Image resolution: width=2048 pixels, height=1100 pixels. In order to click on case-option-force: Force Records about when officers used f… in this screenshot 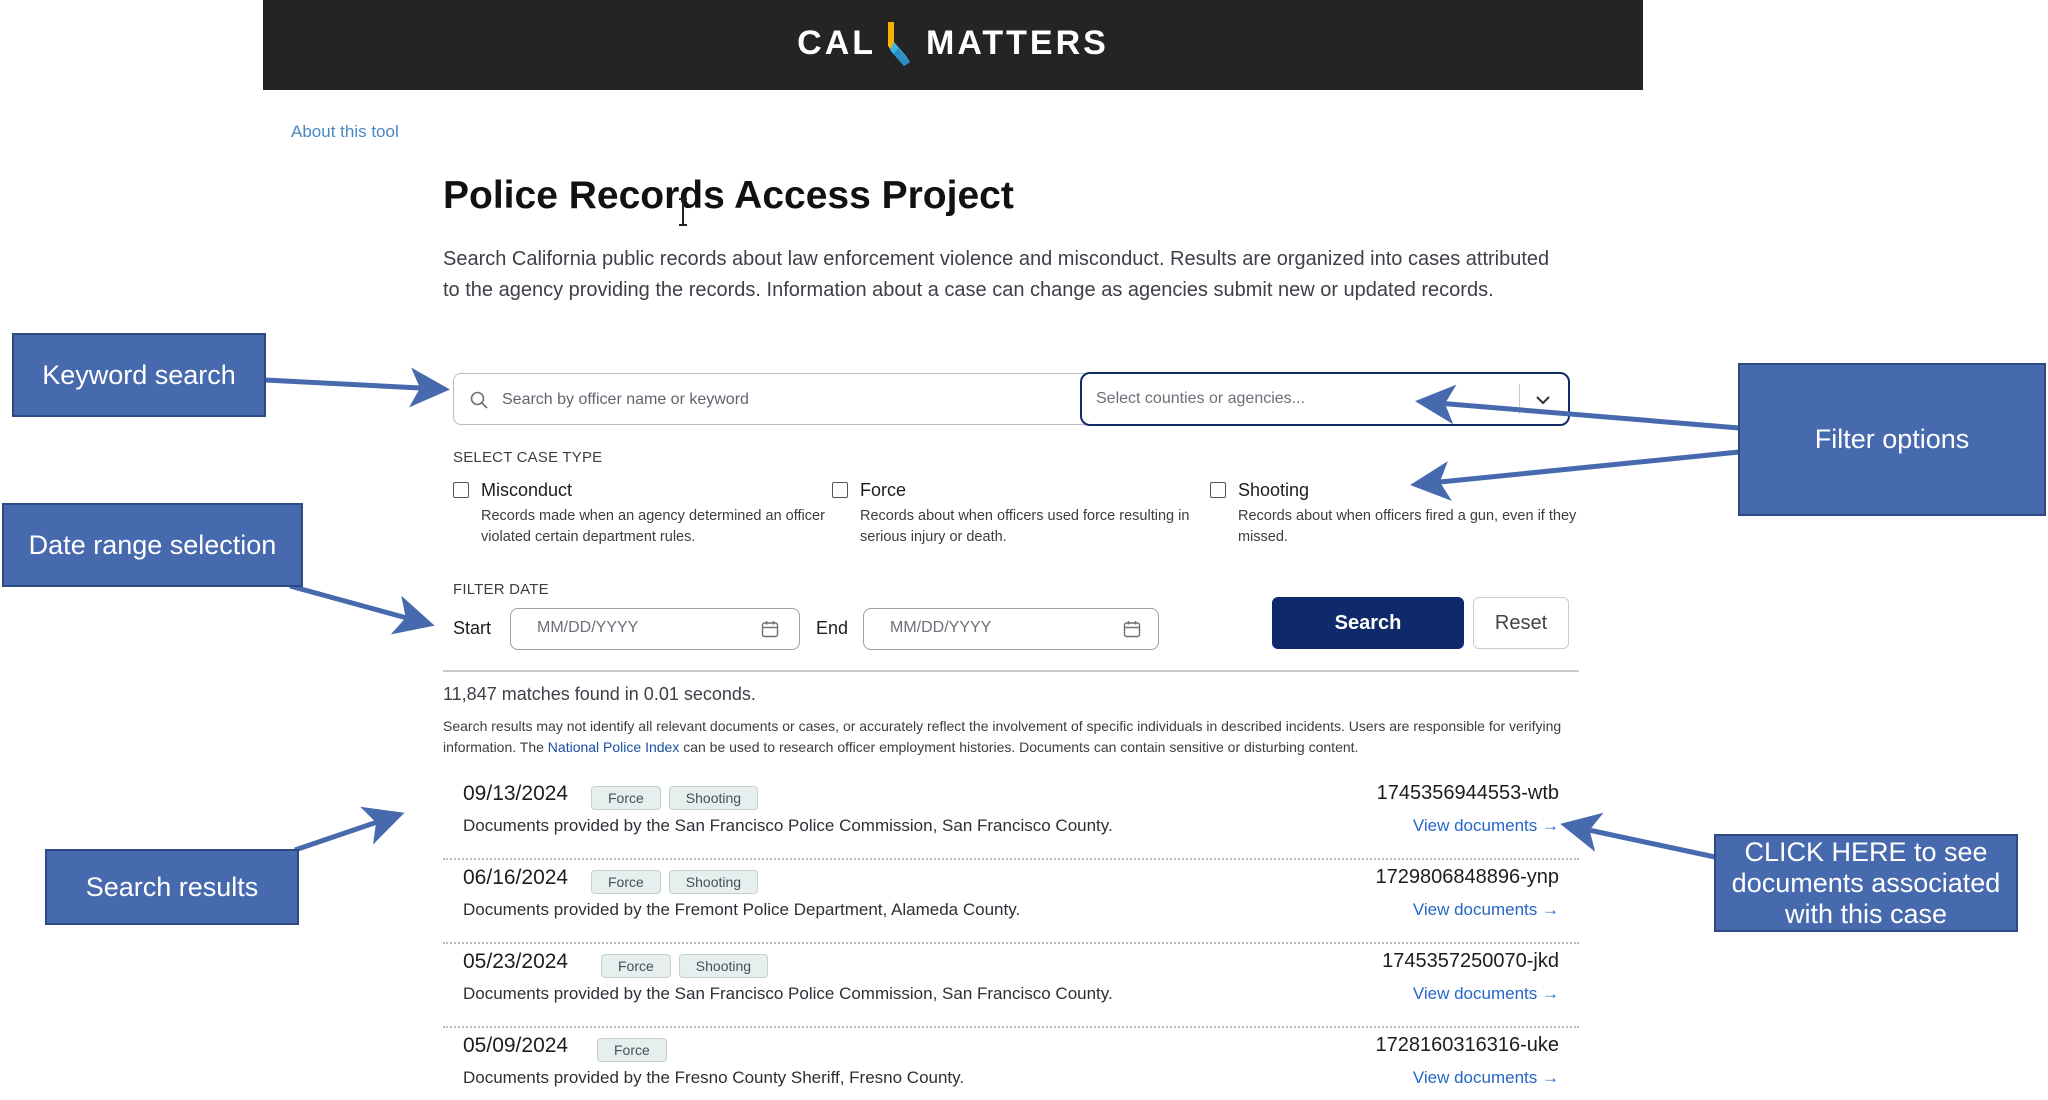, I will do `click(1022, 515)`.